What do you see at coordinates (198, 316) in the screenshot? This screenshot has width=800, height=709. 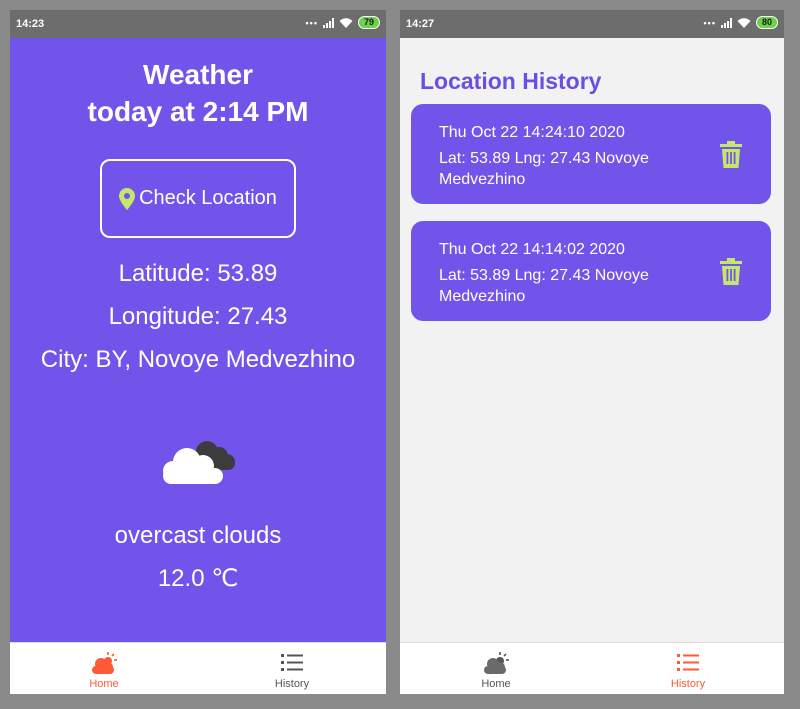 I see `longitude-text: Longitude: 27.43` at bounding box center [198, 316].